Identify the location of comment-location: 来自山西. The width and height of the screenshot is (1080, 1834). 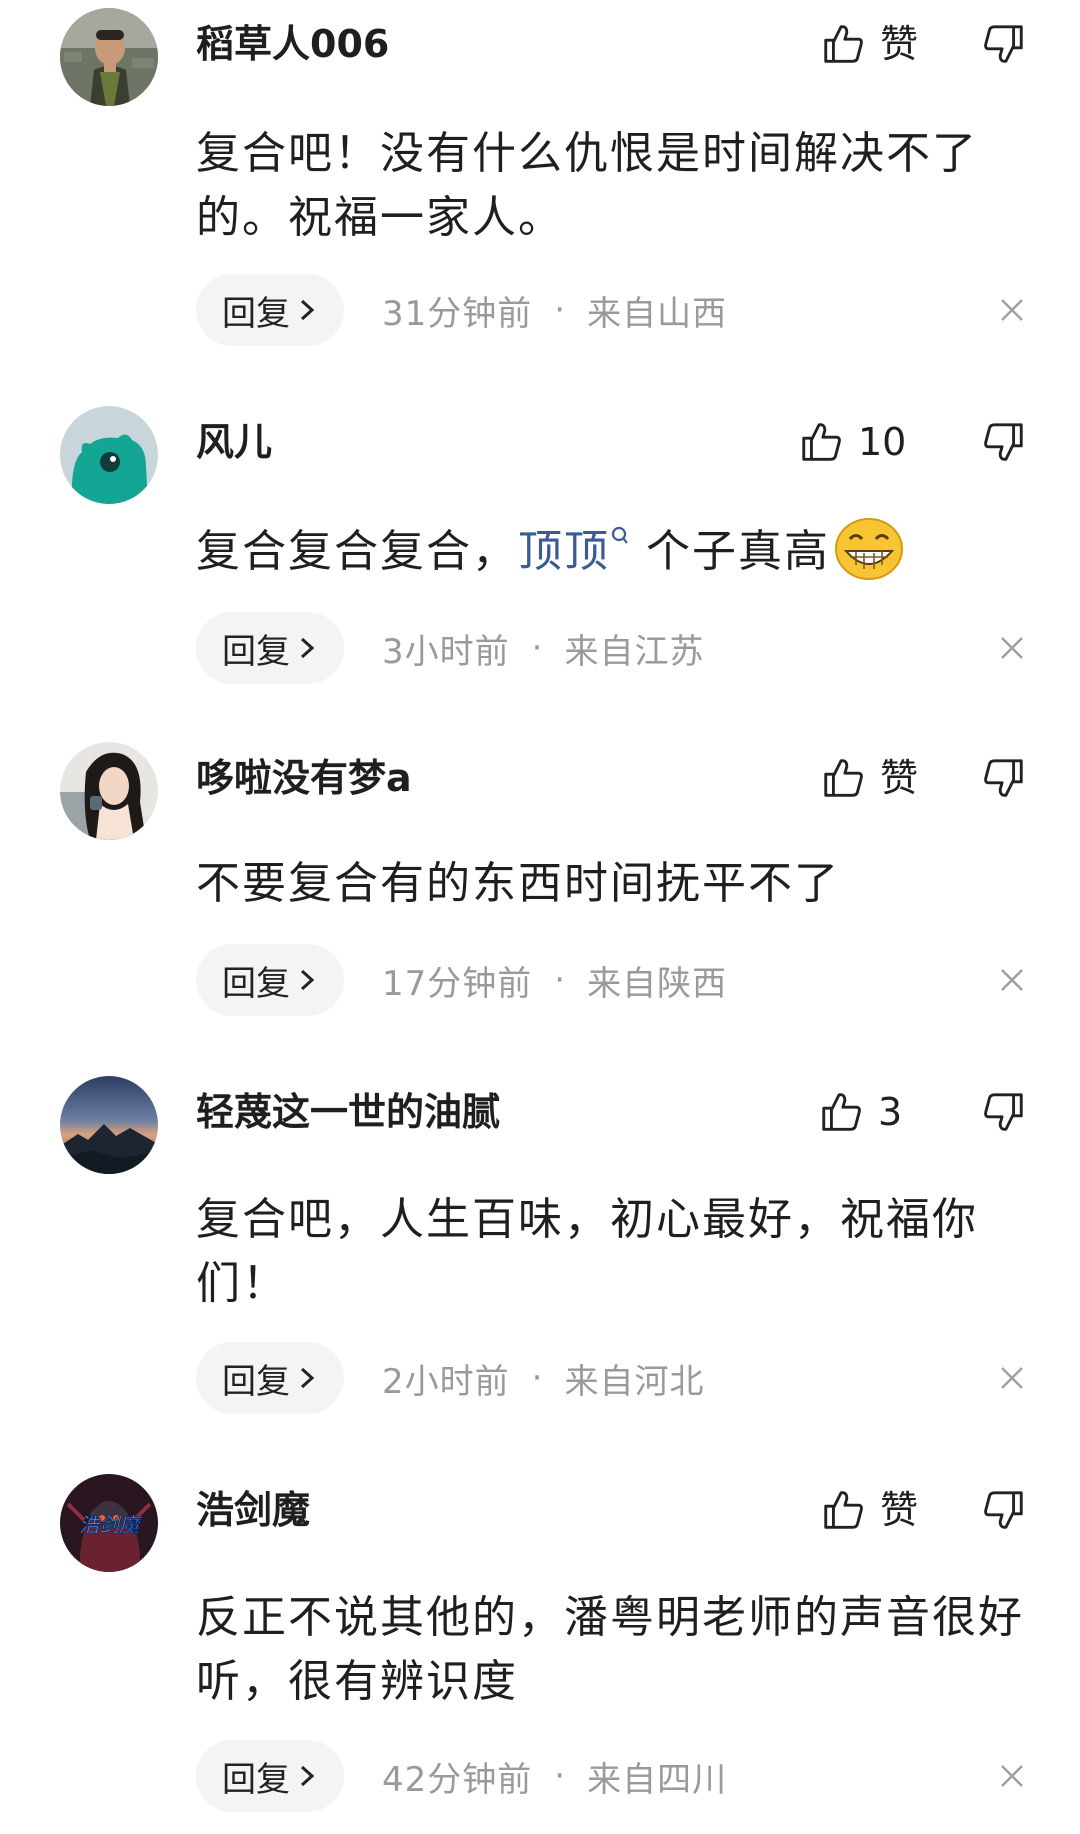
(657, 313).